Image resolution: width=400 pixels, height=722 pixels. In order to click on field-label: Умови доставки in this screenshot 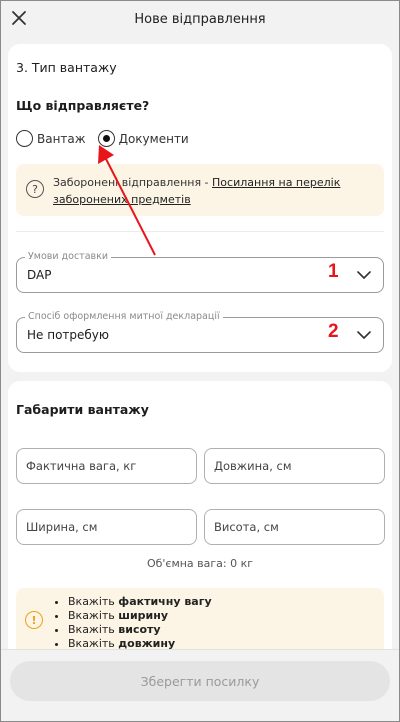, I will do `click(68, 257)`.